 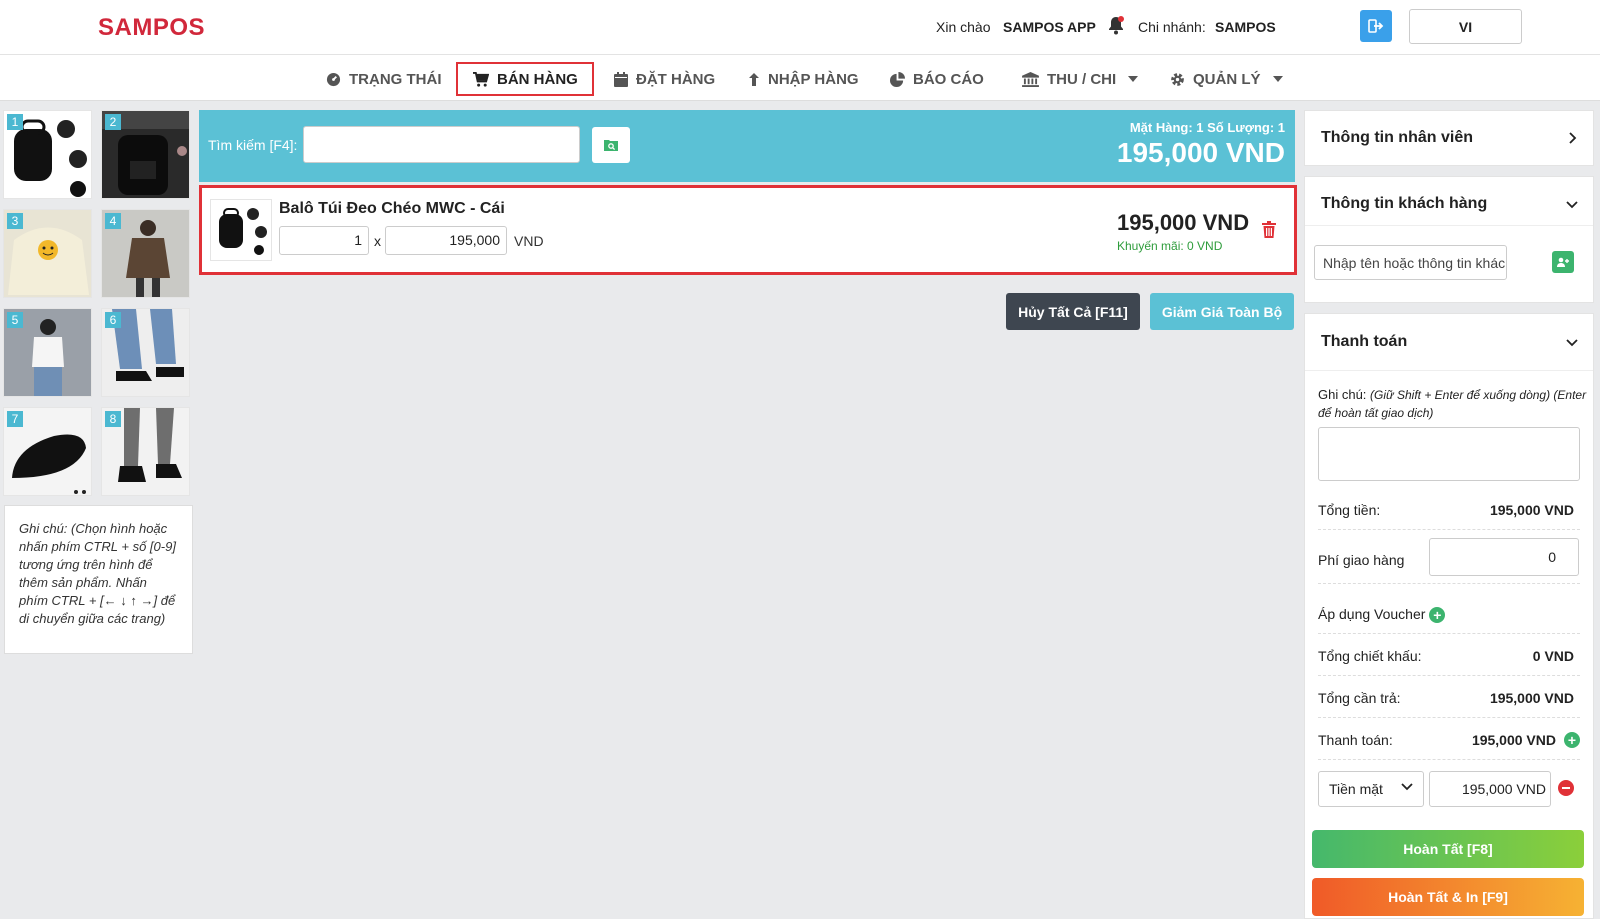 I want to click on nav-item-quan-ly: QUẢN LÝ, so click(x=1226, y=79).